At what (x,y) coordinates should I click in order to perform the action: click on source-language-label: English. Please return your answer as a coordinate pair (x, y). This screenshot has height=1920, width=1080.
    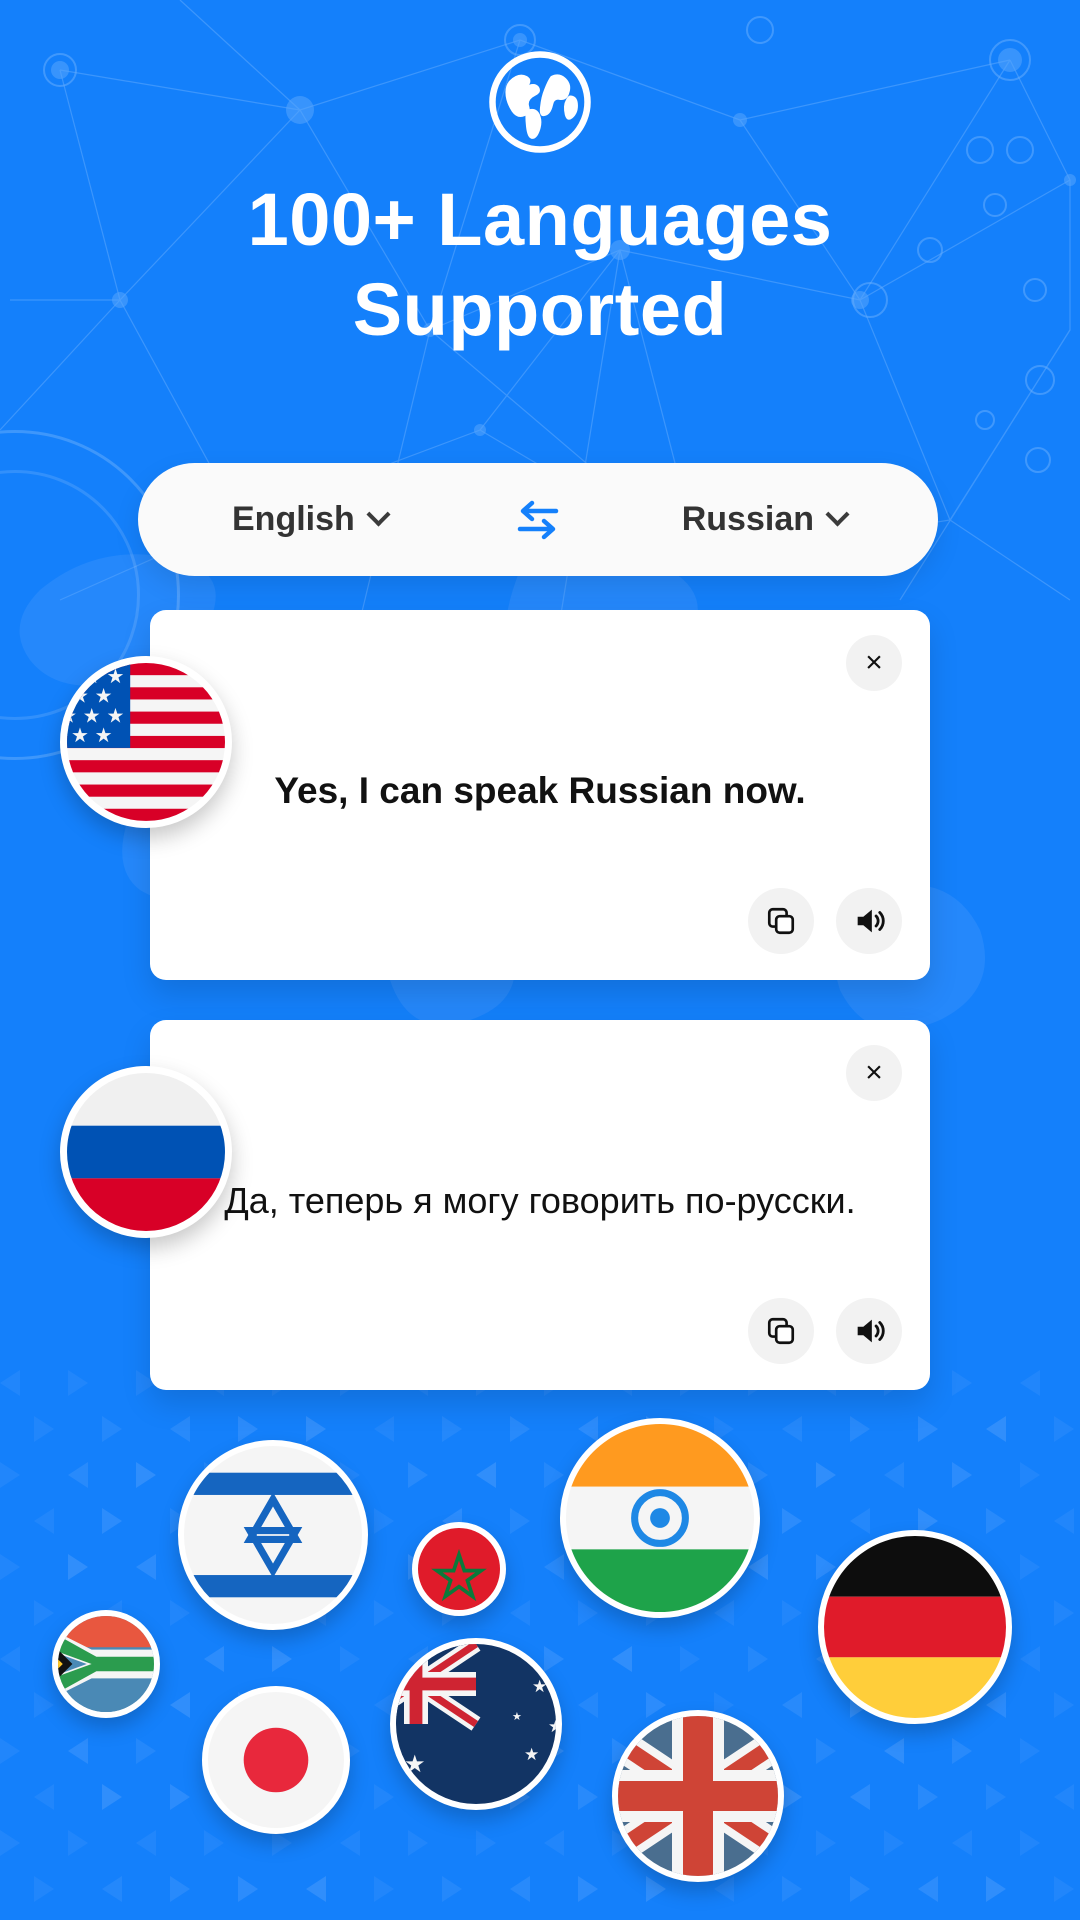
    Looking at the image, I should click on (293, 519).